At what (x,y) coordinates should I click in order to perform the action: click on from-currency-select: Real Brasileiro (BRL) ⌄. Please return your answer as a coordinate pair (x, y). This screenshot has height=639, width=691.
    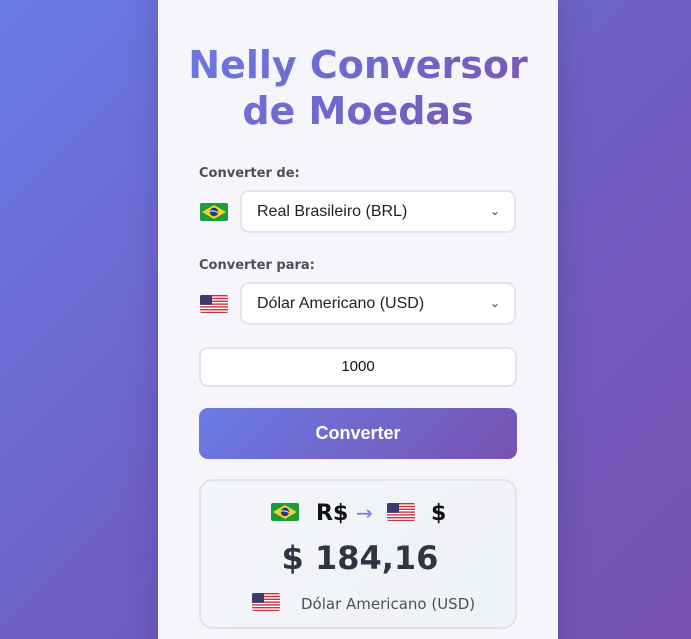
    Looking at the image, I should click on (378, 211).